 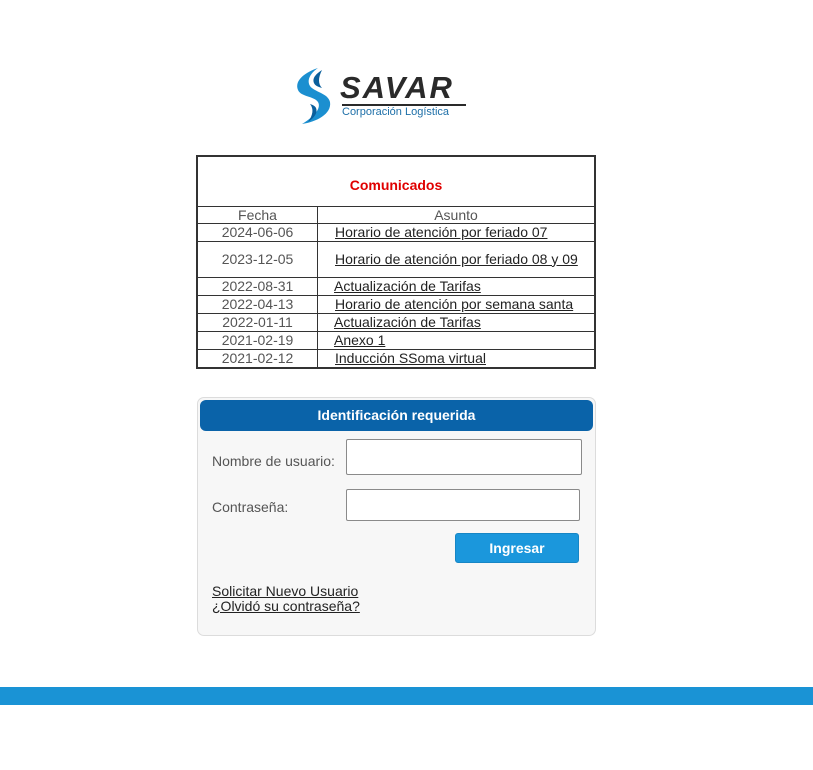 I want to click on row-date: 2024-06-06, so click(x=257, y=232).